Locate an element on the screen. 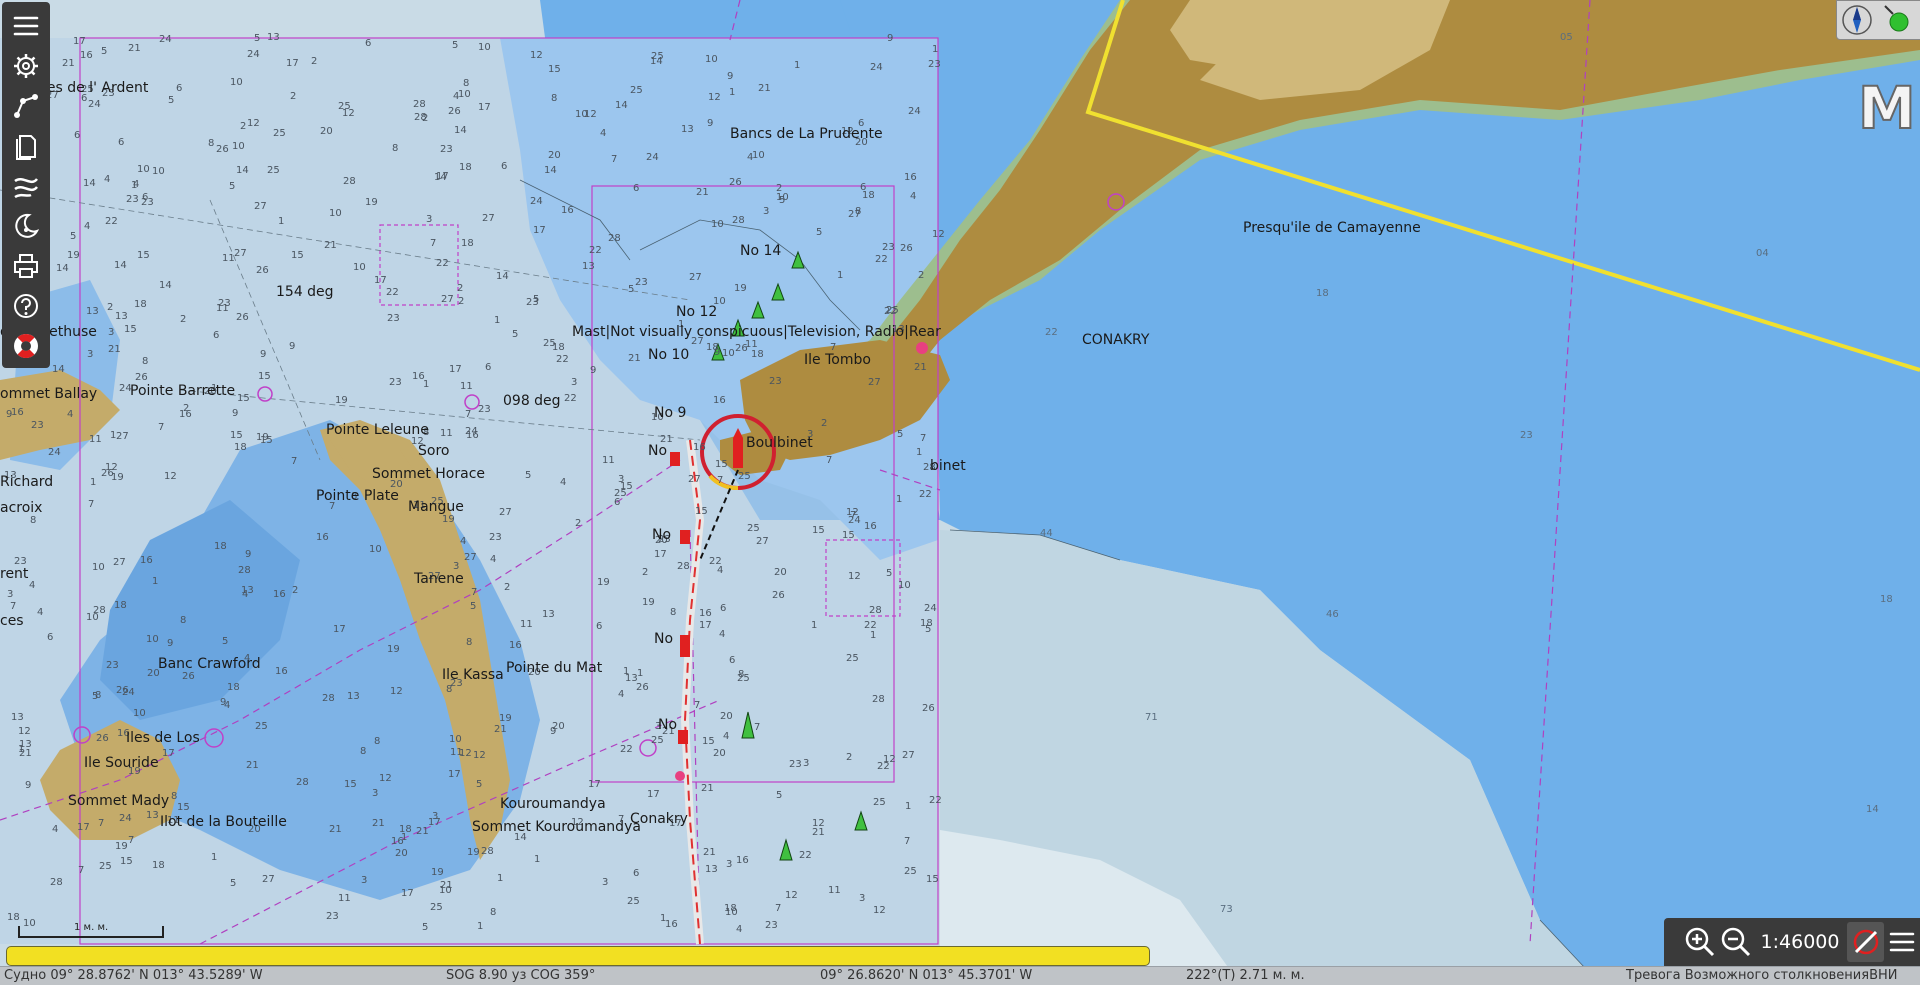 The height and width of the screenshot is (985, 1920). map-label: Boulbinet is located at coordinates (779, 443).